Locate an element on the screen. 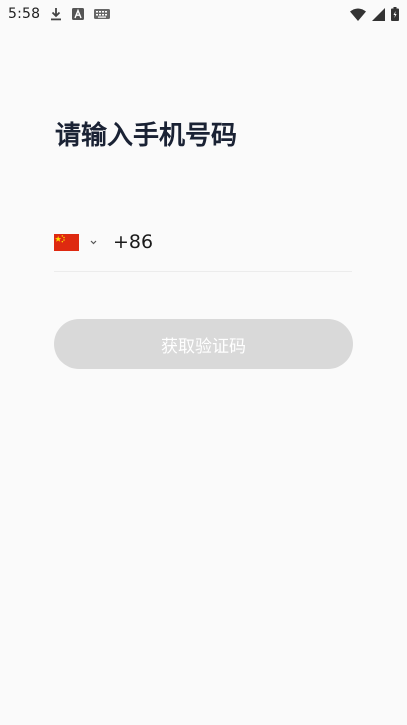 The width and height of the screenshot is (407, 725). phone-input-row: +86 is located at coordinates (230, 248).